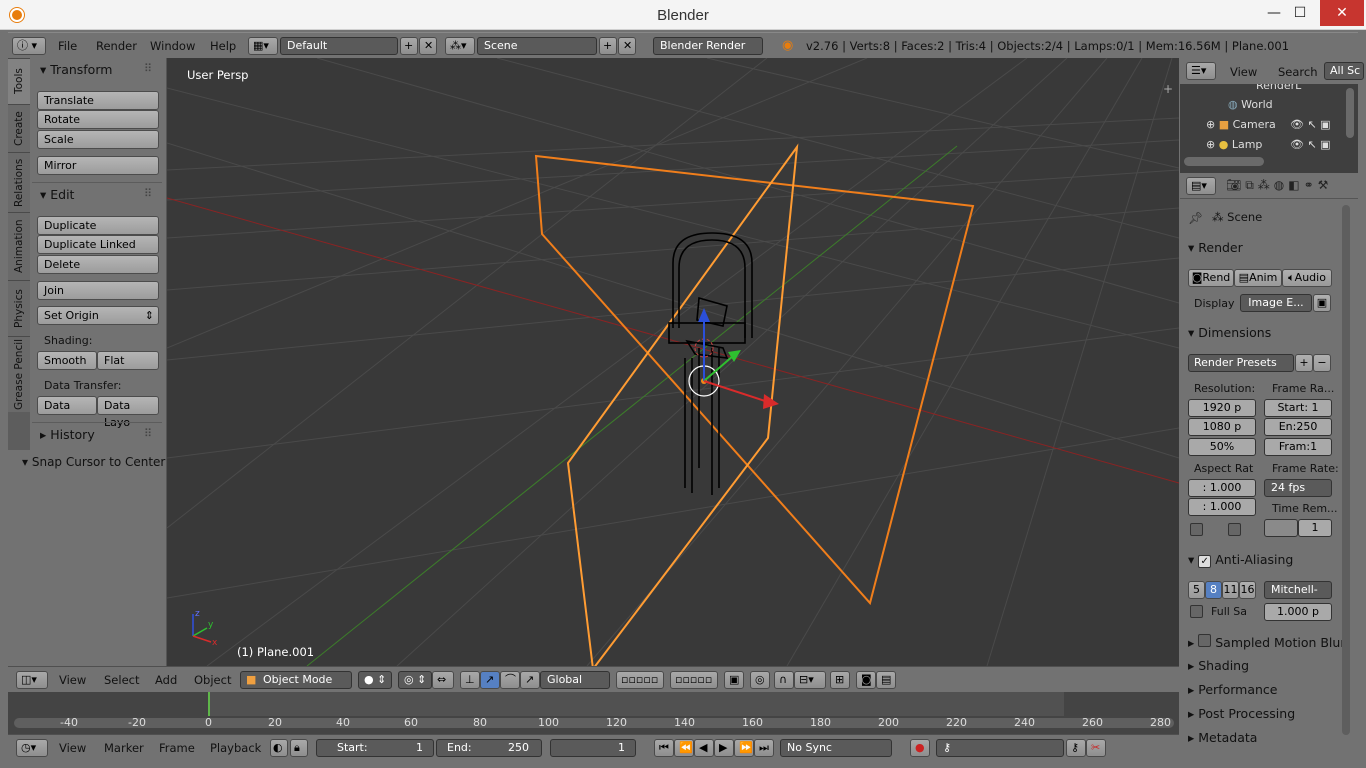 This screenshot has width=1366, height=768. I want to click on editor-type-outliner-button: ☰▾, so click(1201, 71).